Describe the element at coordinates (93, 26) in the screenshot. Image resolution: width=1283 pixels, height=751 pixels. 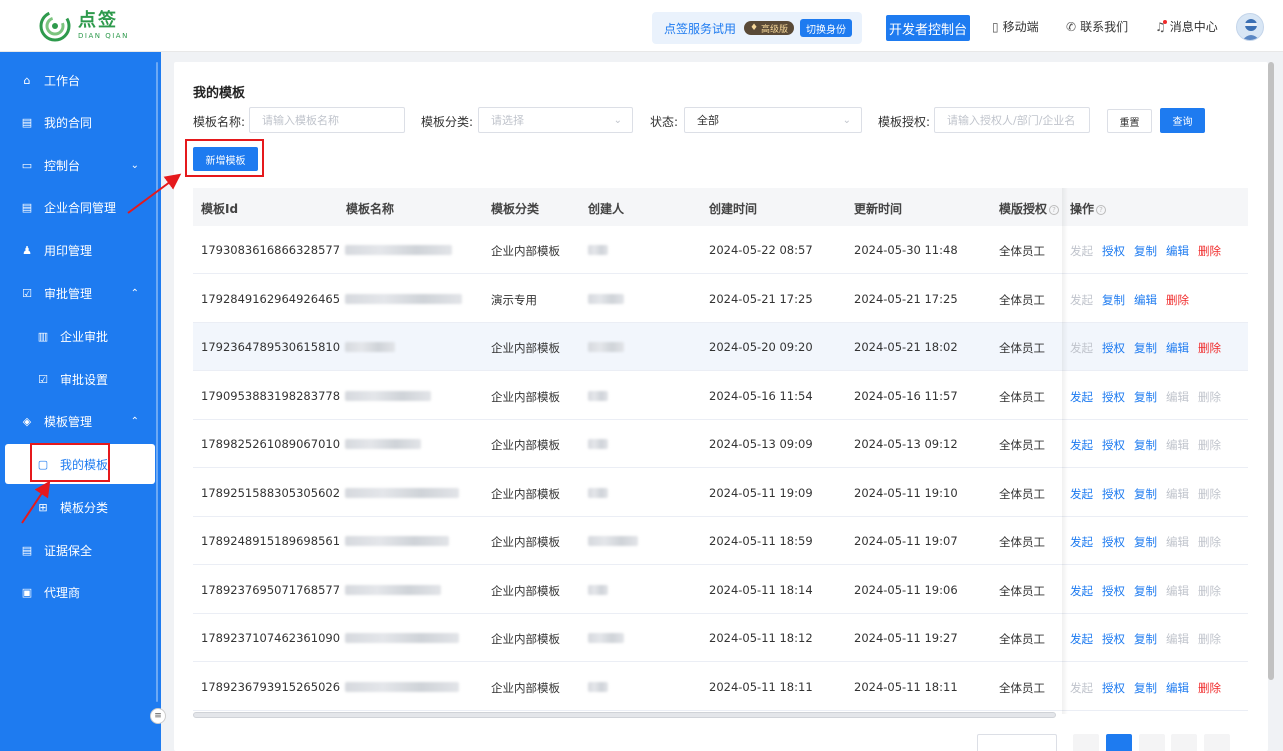
I see `logo: 点签 DIAN QIAN` at that location.